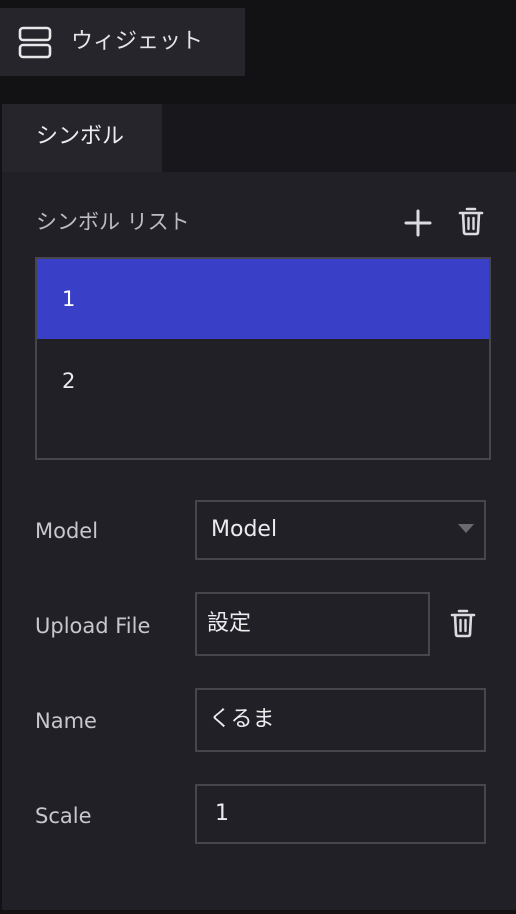 The height and width of the screenshot is (914, 516). Describe the element at coordinates (35, 42) in the screenshot. I see `widget-layout-icon` at that location.